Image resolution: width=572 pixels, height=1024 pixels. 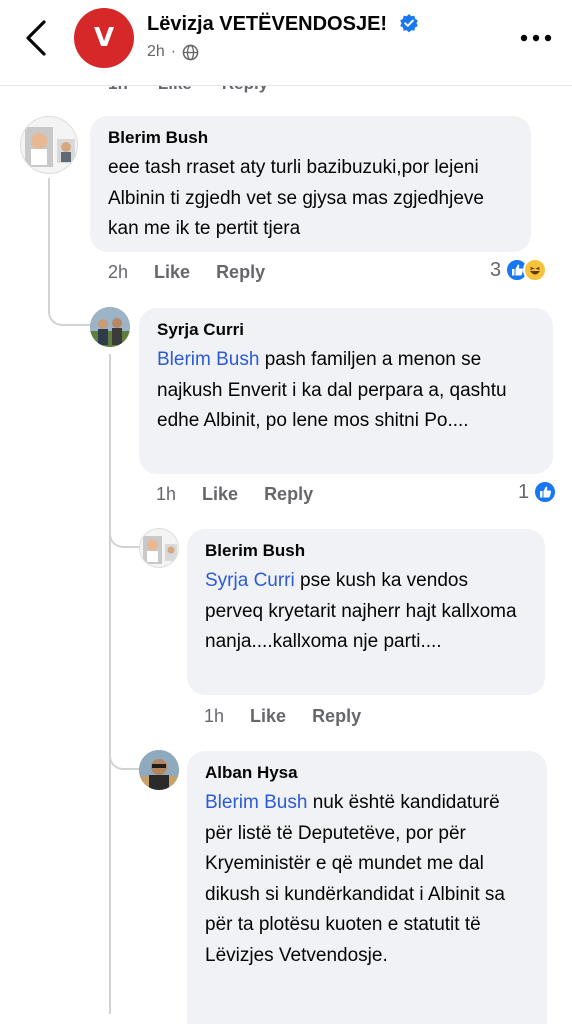 I want to click on post-time: 2h, so click(x=156, y=52).